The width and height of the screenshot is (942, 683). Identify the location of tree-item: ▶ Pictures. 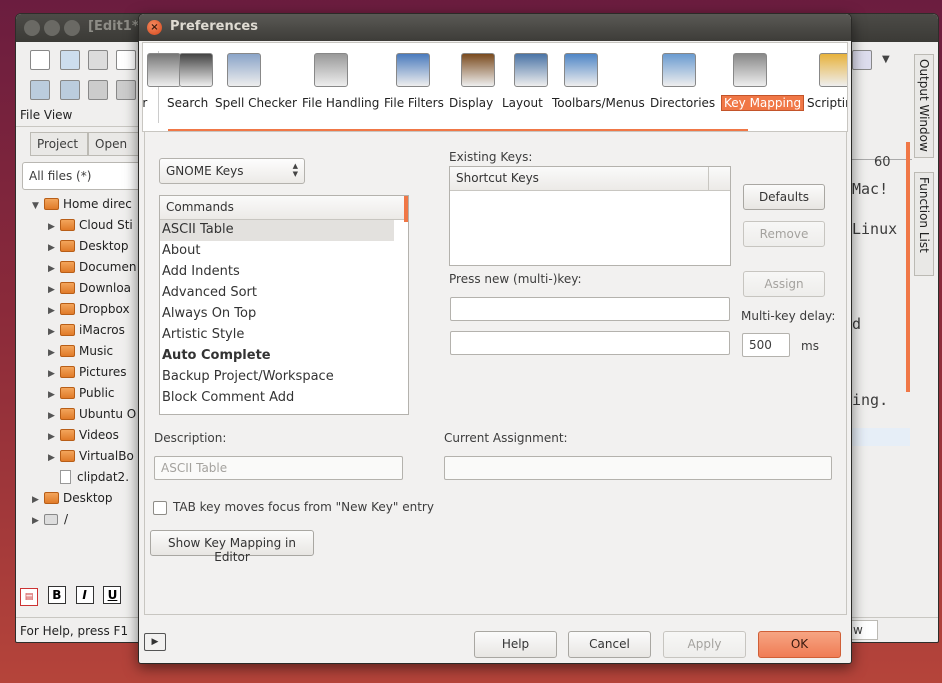
(84, 375).